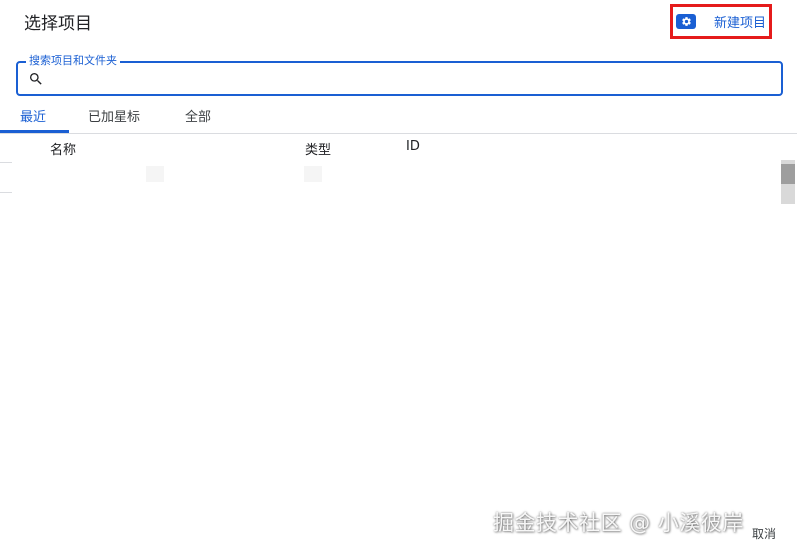  What do you see at coordinates (764, 533) in the screenshot?
I see `cancel-button: 取消` at bounding box center [764, 533].